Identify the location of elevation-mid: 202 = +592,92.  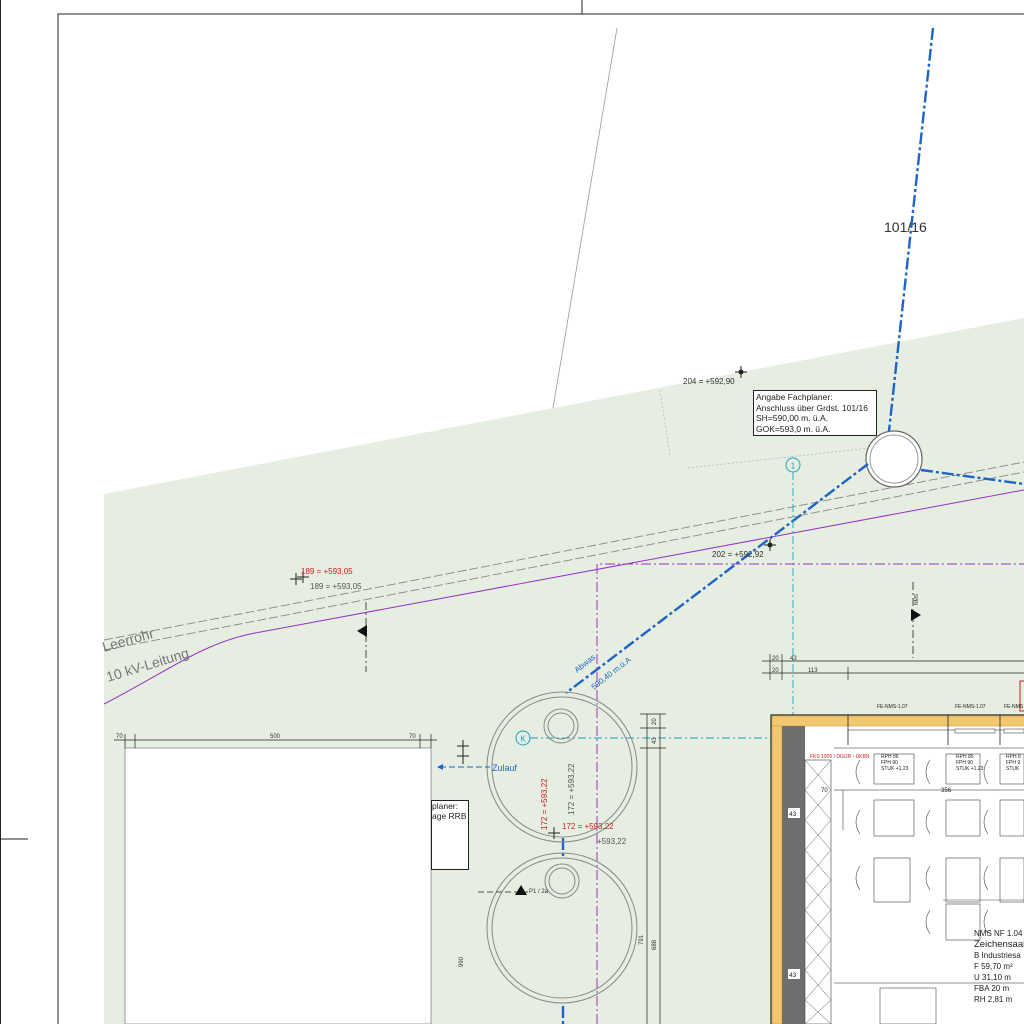
(738, 554).